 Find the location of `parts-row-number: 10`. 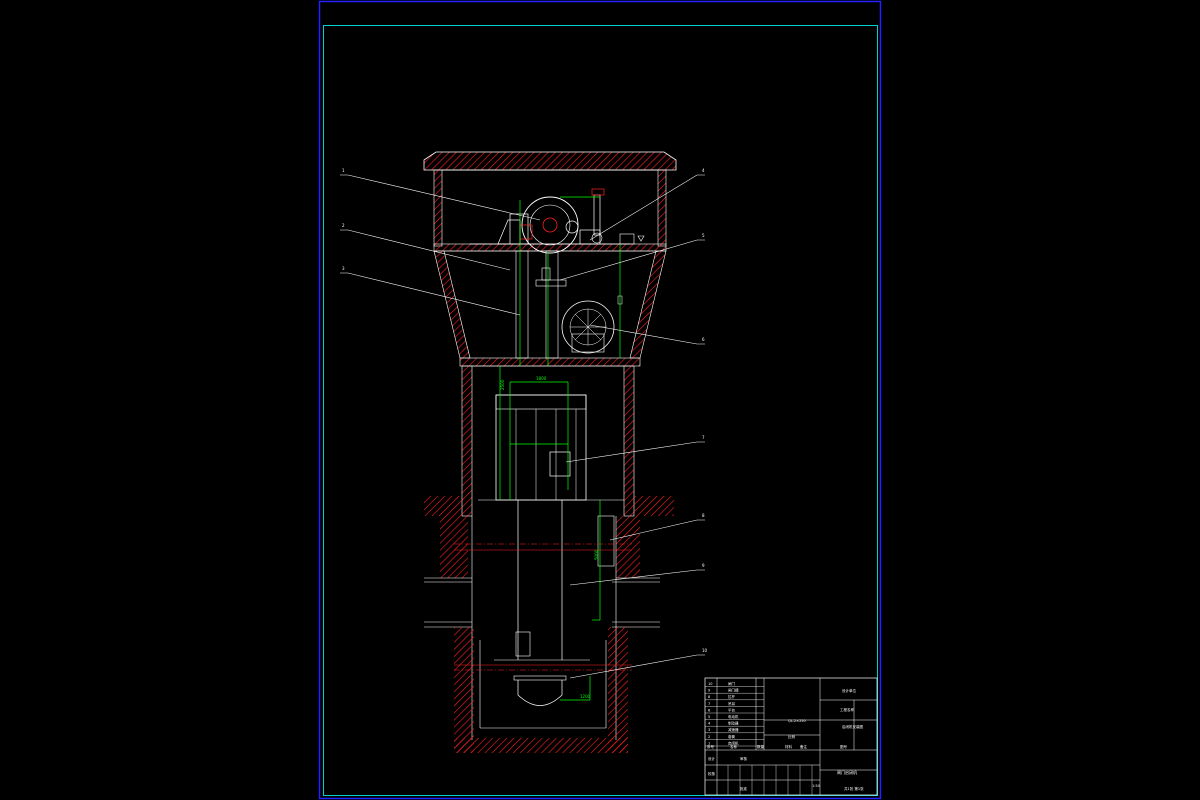

parts-row-number: 10 is located at coordinates (710, 684).